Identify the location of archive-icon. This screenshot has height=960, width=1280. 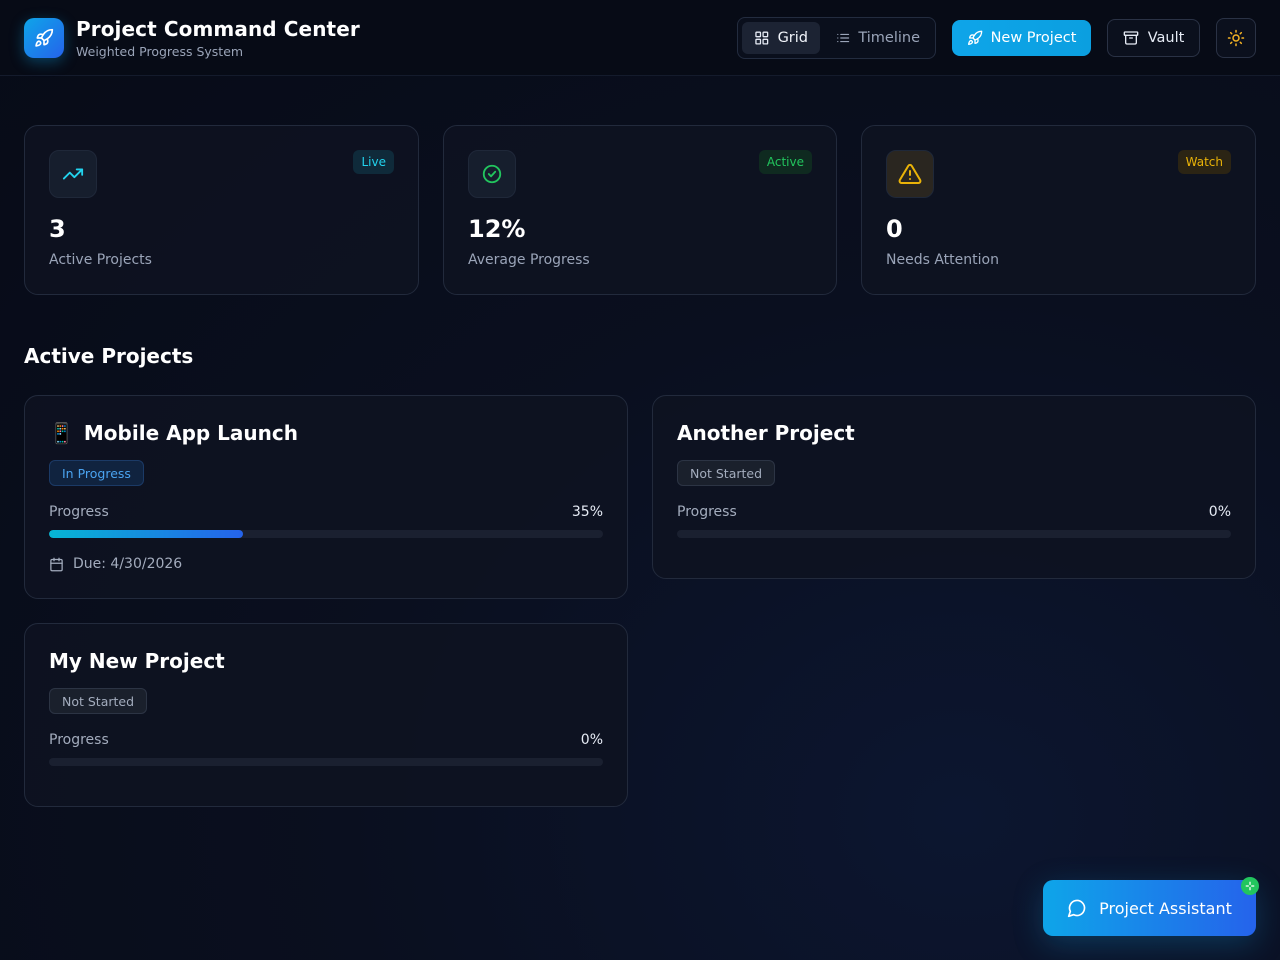
(1131, 38).